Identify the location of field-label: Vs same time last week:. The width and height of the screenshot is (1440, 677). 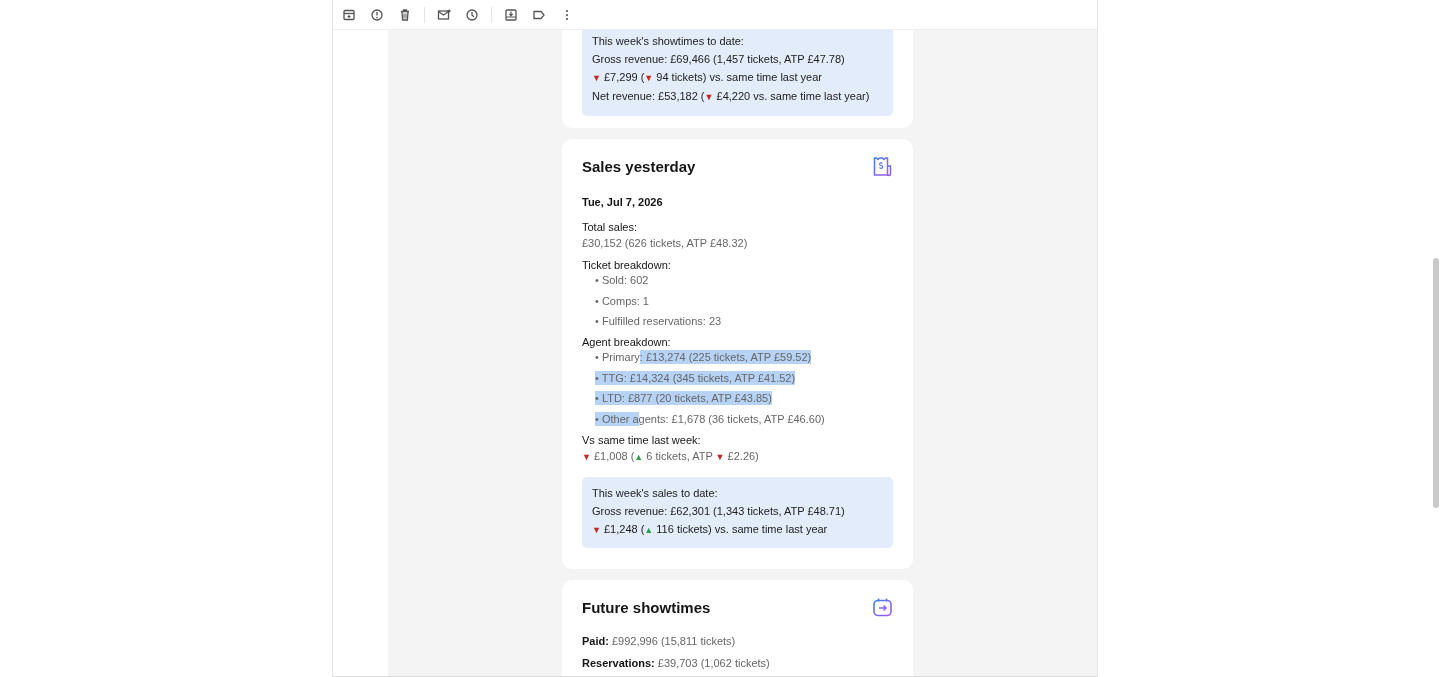
(642, 440).